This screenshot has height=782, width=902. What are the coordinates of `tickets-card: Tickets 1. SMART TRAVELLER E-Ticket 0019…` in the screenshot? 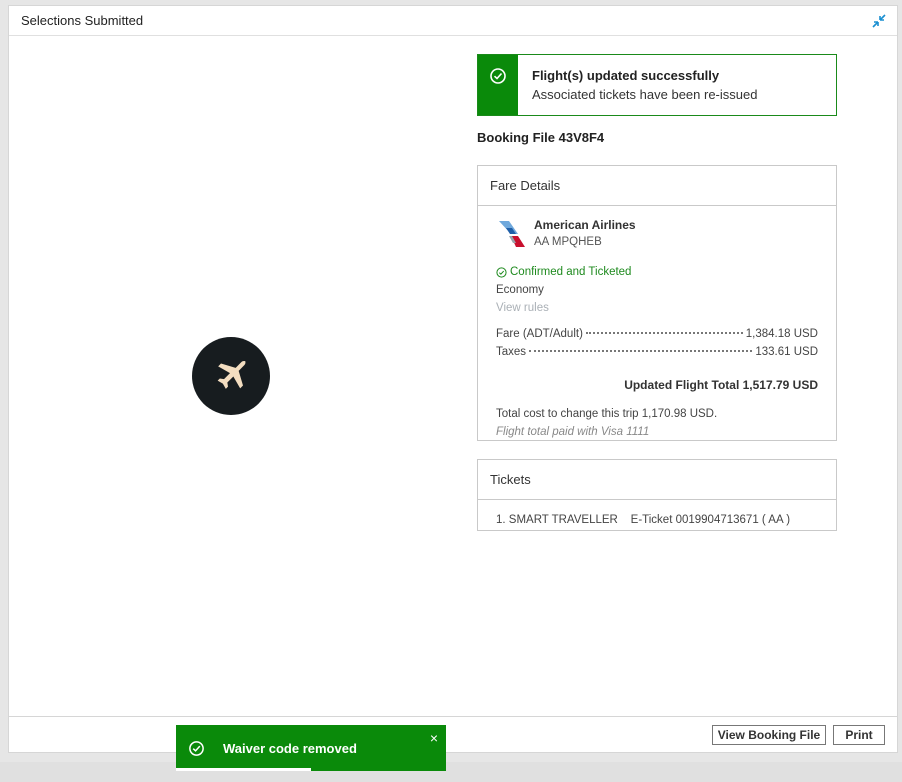 It's located at (657, 495).